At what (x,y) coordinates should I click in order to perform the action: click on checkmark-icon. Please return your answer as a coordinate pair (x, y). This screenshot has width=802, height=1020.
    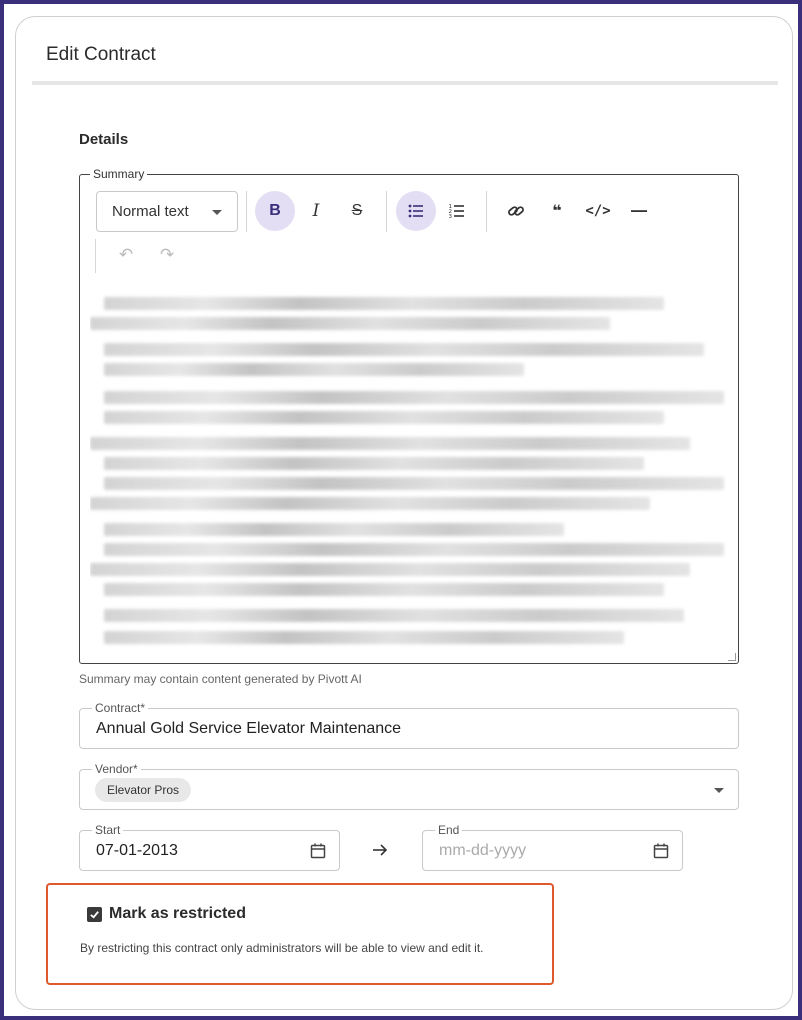
    Looking at the image, I should click on (94, 915).